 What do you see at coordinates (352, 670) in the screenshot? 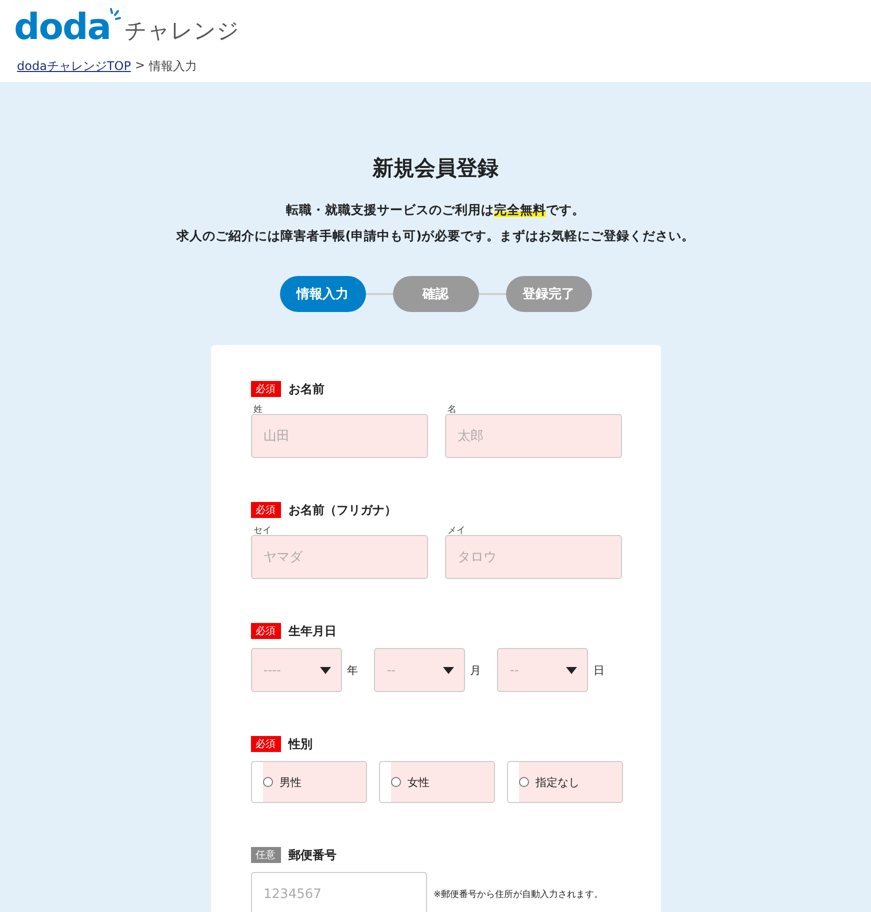
I see `unit-label: 年` at bounding box center [352, 670].